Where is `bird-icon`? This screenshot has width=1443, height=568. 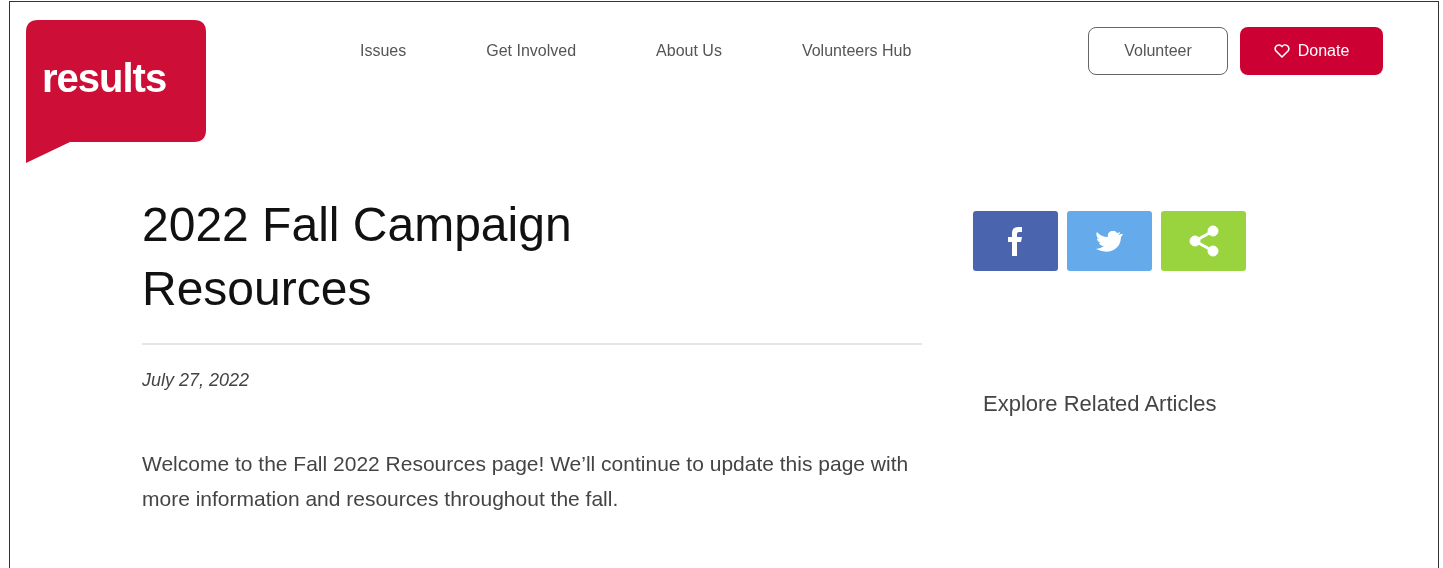
bird-icon is located at coordinates (1109, 241).